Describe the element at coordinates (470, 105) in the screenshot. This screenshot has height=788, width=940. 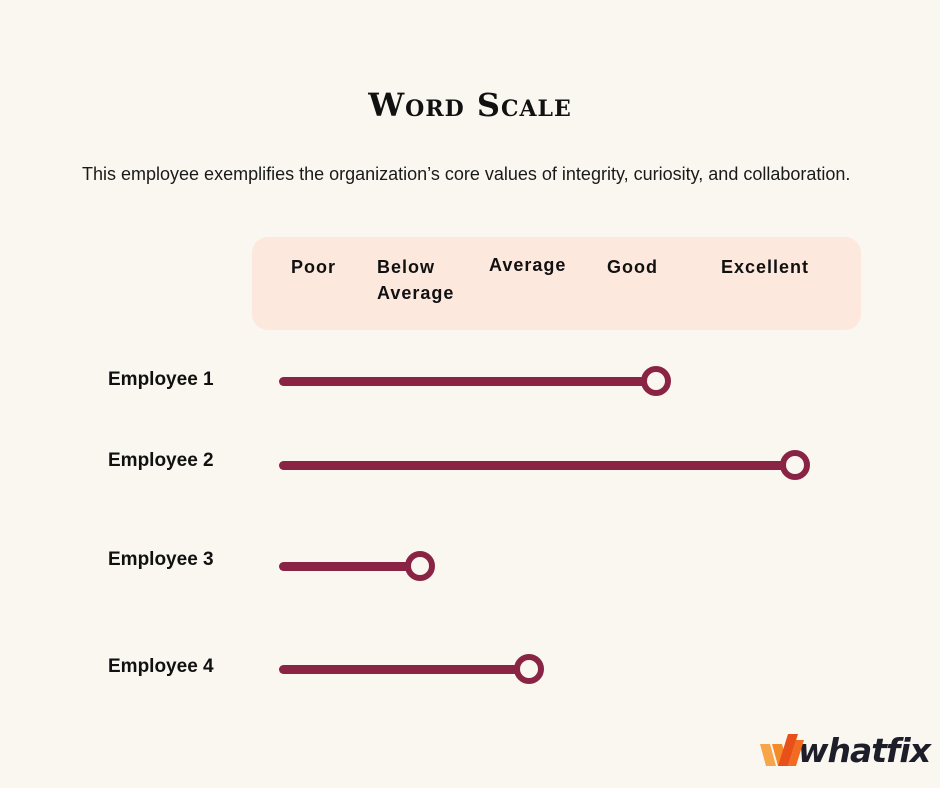
I see `page-title: Word Scale` at that location.